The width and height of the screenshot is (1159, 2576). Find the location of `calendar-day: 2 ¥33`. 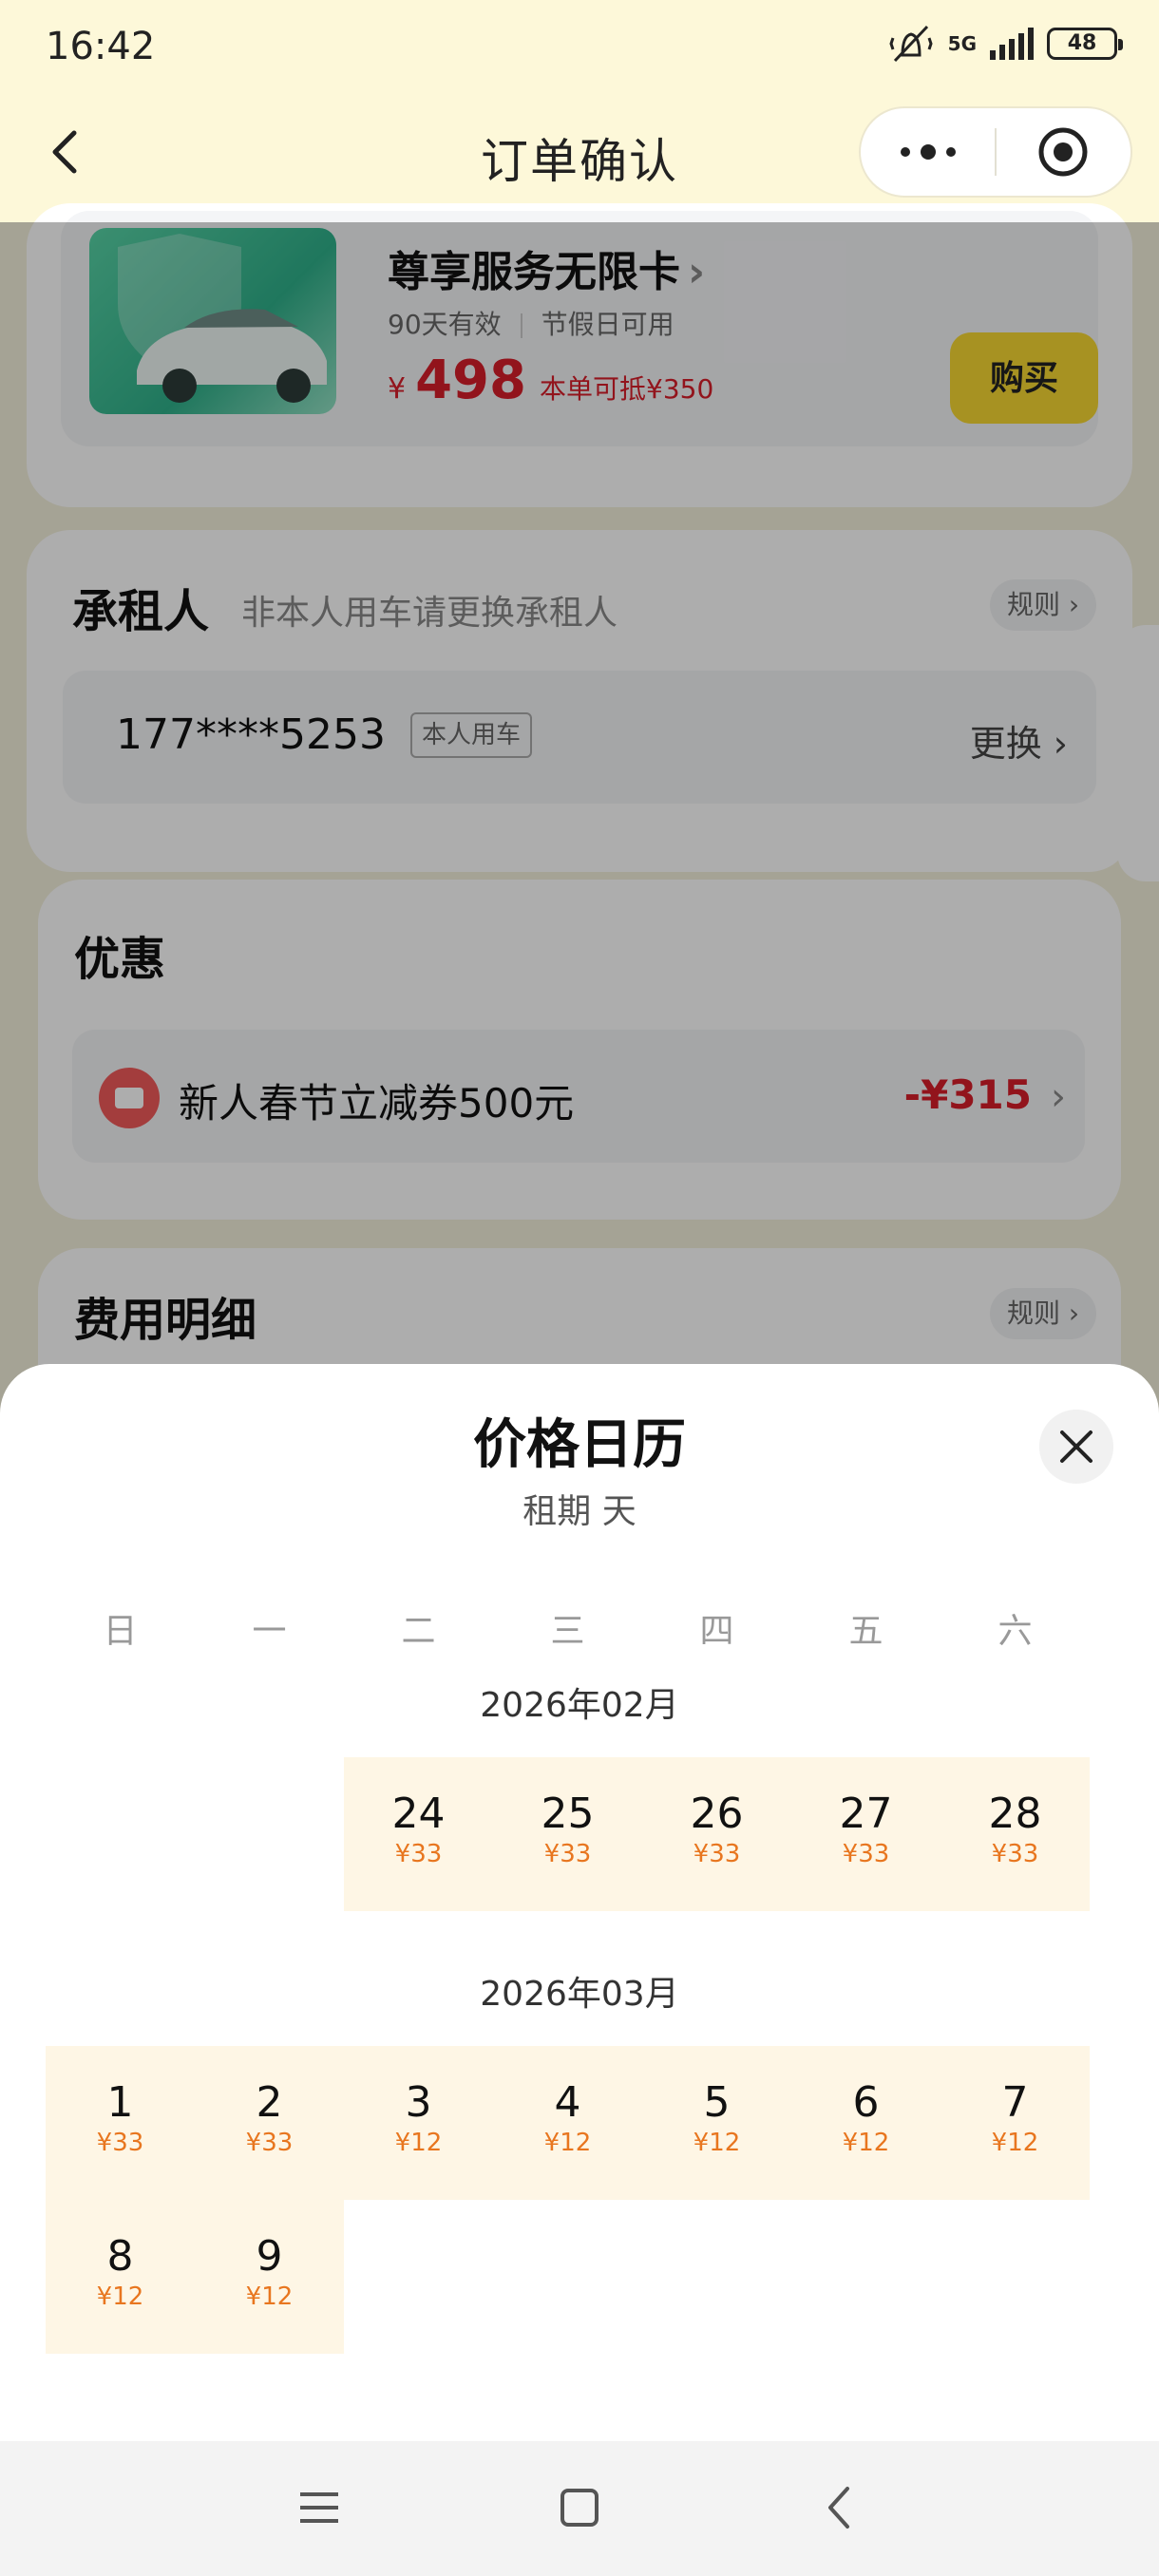

calendar-day: 2 ¥33 is located at coordinates (269, 2123).